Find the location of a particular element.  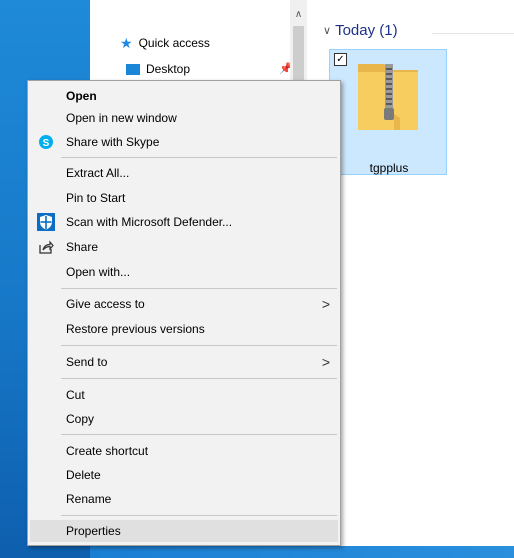

svg-text: S is located at coordinates (46, 143).